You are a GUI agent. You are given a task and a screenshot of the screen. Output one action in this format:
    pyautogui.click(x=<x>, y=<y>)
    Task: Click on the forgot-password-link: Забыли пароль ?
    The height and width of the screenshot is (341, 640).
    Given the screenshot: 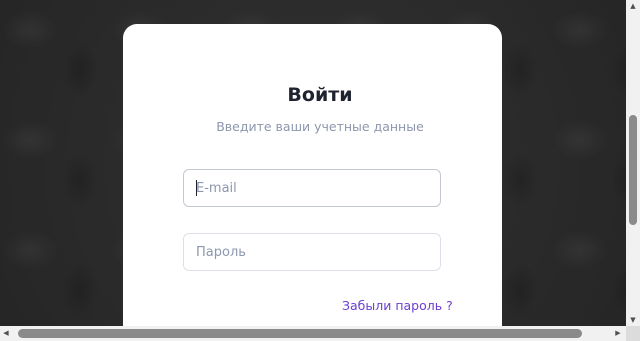 What is the action you would take?
    pyautogui.click(x=397, y=305)
    